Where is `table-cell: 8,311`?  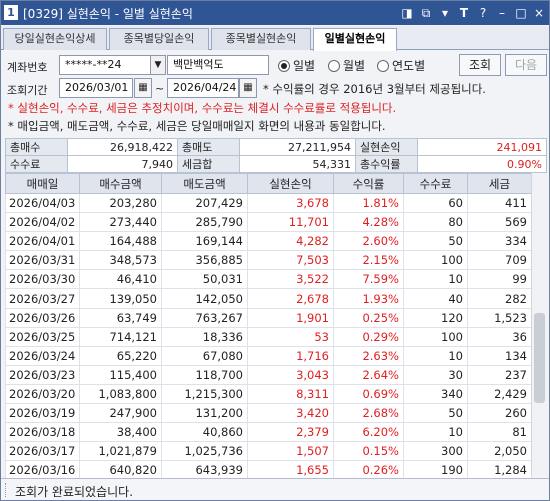
table-cell: 8,311 is located at coordinates (290, 394).